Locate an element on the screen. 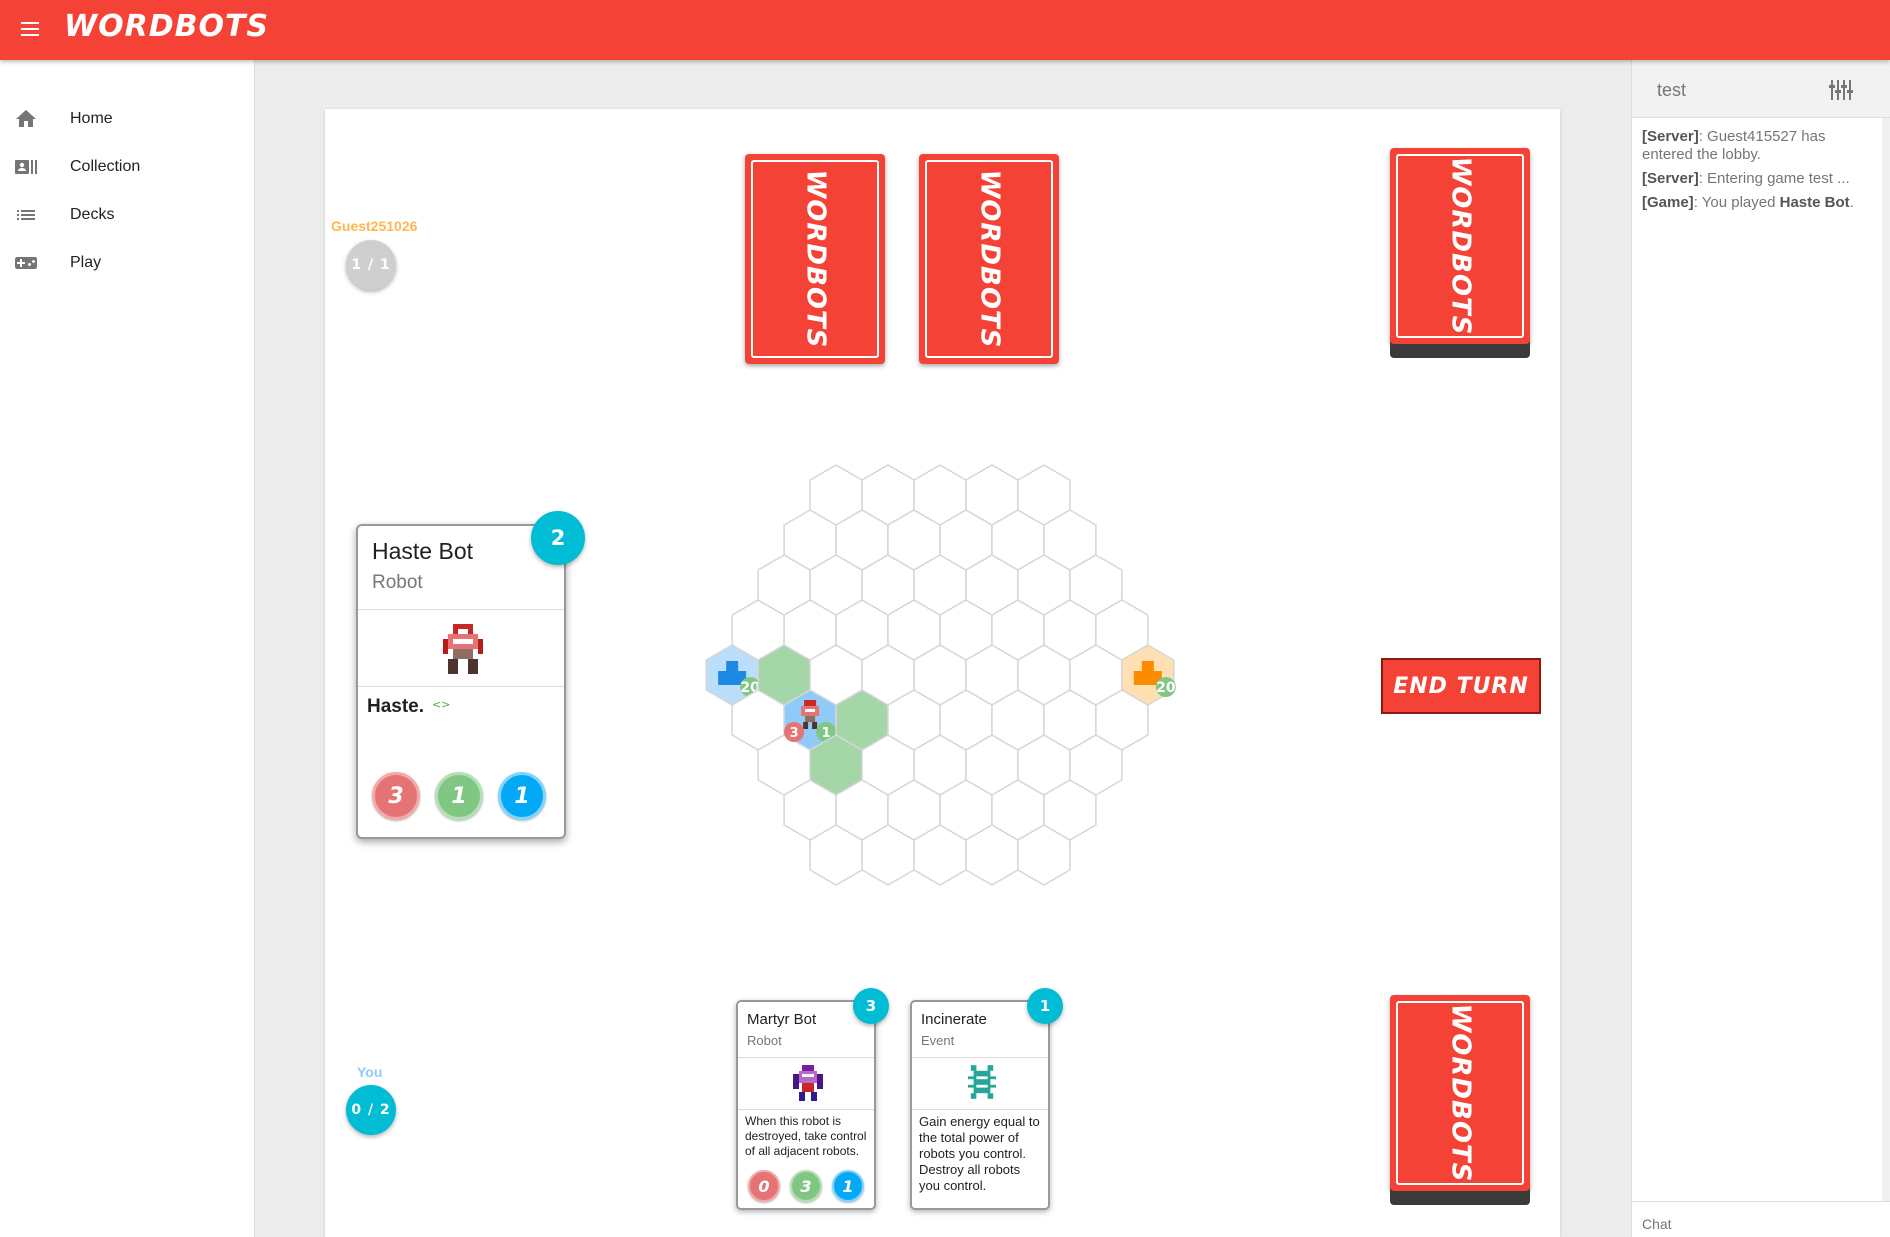  opponent-deck: WORDBOTS is located at coordinates (1460, 246).